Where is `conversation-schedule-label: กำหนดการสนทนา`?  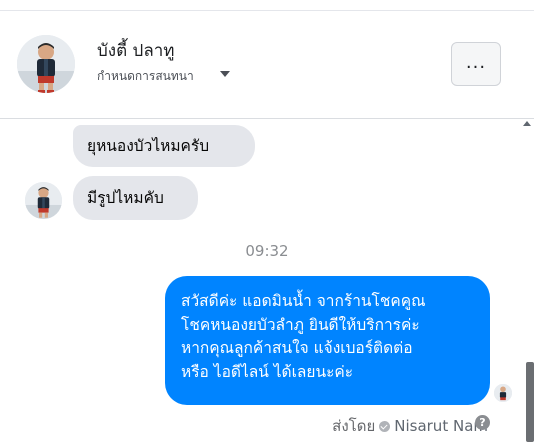 conversation-schedule-label: กำหนดการสนทนา is located at coordinates (145, 76).